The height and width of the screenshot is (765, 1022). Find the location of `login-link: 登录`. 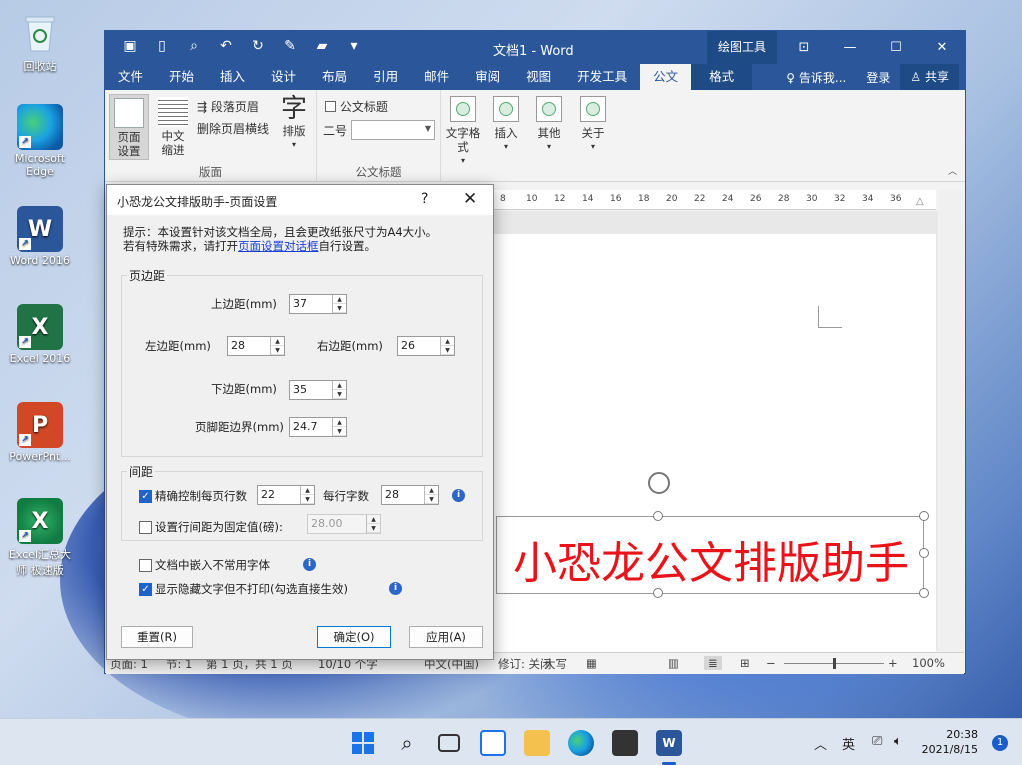

login-link: 登录 is located at coordinates (878, 77).